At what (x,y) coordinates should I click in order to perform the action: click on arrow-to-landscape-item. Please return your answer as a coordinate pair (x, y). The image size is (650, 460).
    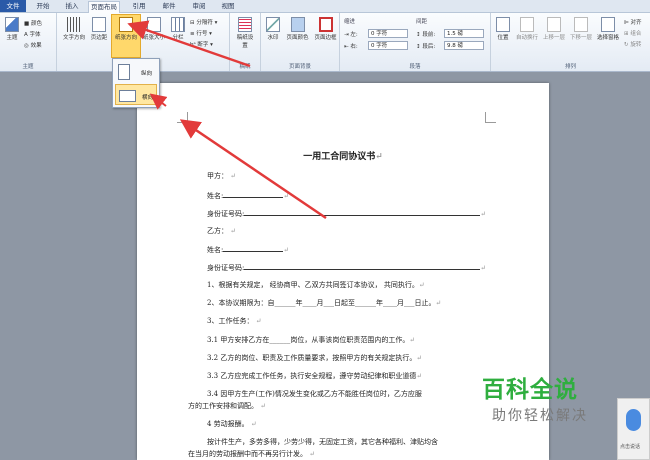
    Looking at the image, I should click on (253, 169).